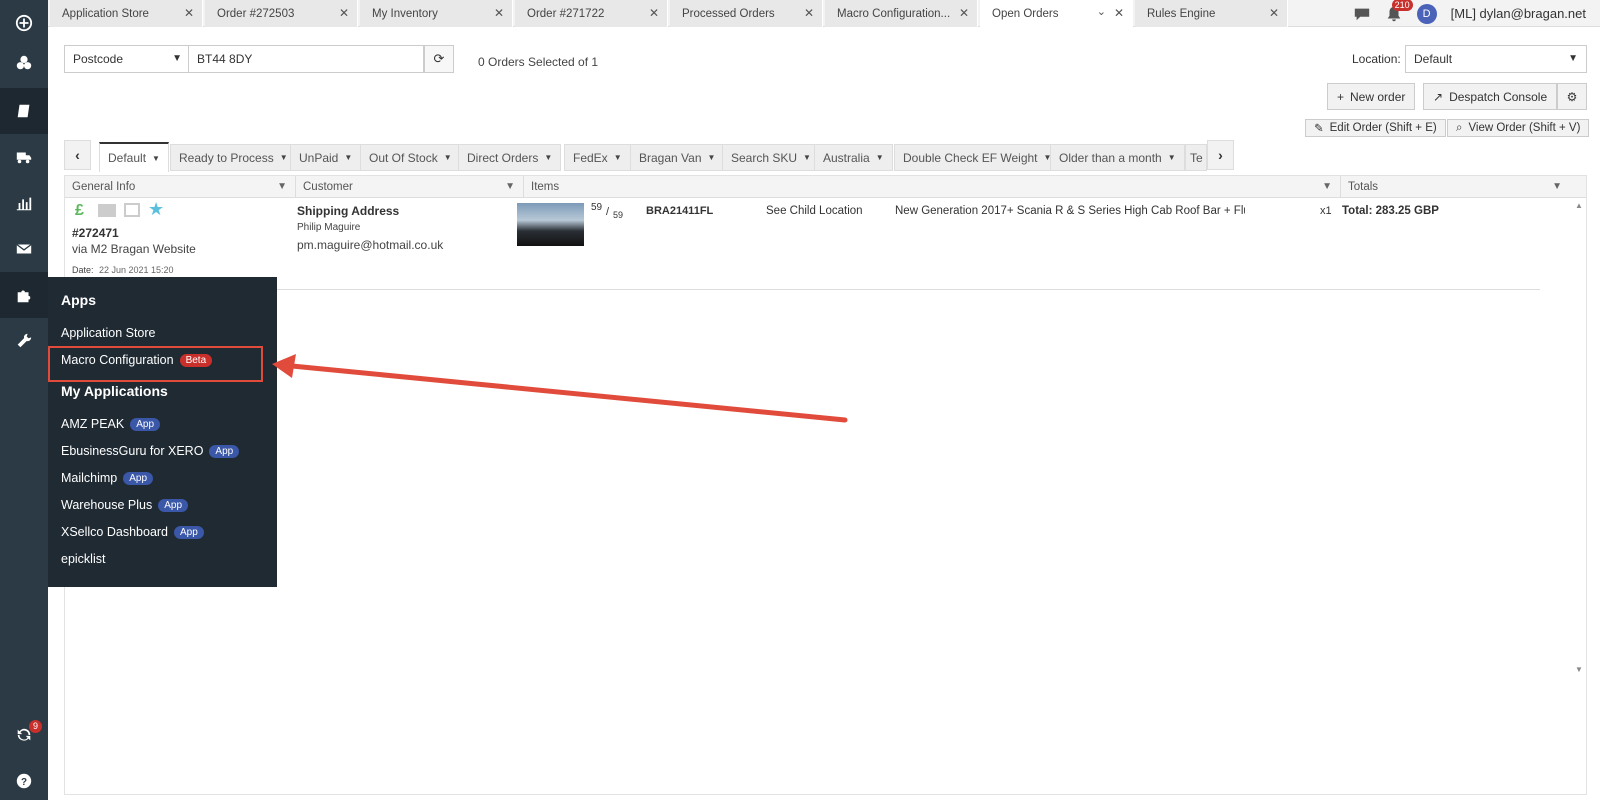  What do you see at coordinates (233, 157) in the screenshot?
I see `view-tab-ready-to-process: Ready to Process ▼` at bounding box center [233, 157].